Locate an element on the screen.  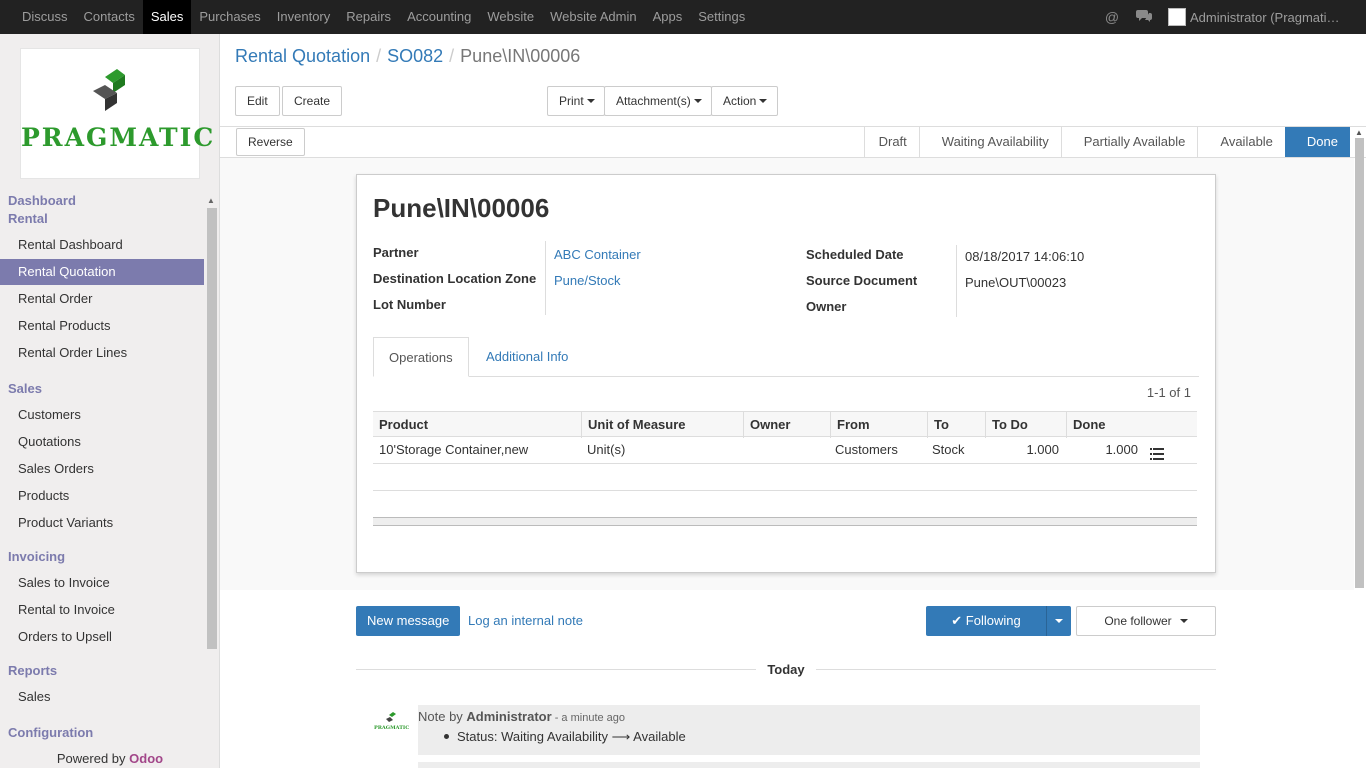
message-time: - a minute ago is located at coordinates (588, 718).